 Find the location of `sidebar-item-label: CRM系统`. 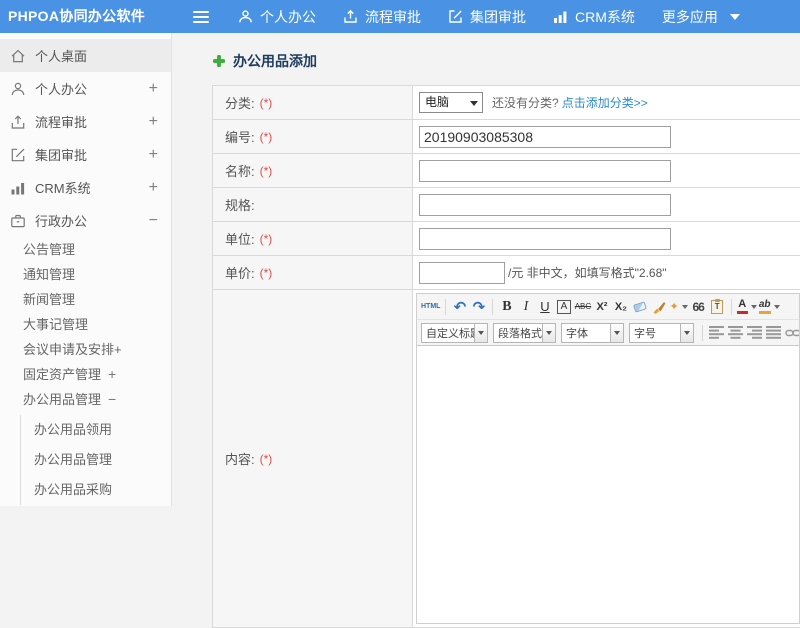

sidebar-item-label: CRM系统 is located at coordinates (63, 188).